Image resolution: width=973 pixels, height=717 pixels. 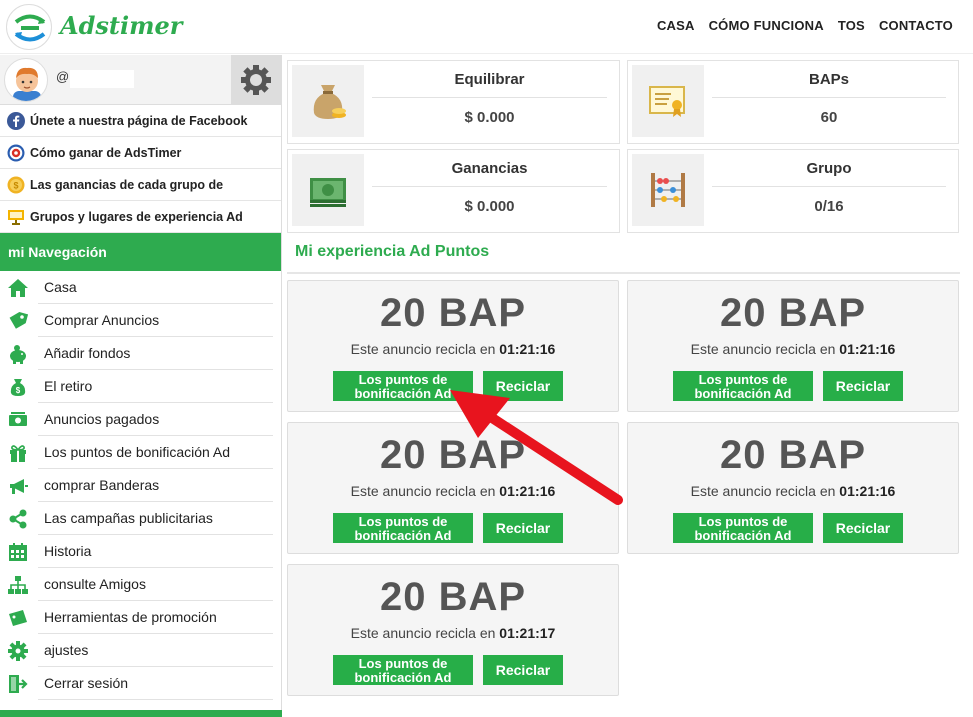 I want to click on top-navigation: CASA CÓMO FUNCIONA TOS CONTACTO, so click(x=805, y=25).